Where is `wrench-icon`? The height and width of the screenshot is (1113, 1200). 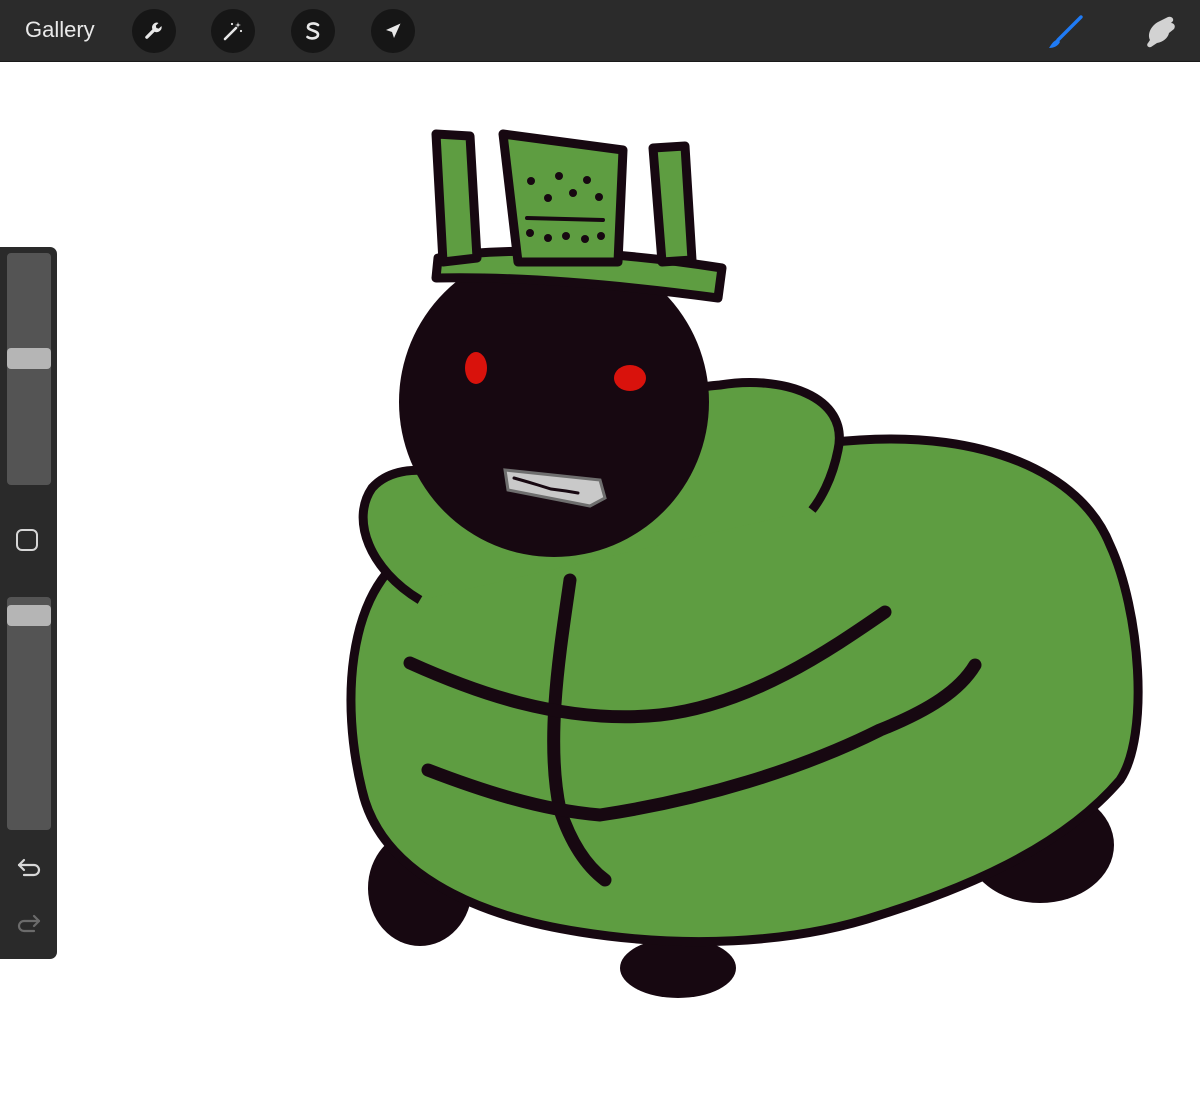
wrench-icon is located at coordinates (153, 30).